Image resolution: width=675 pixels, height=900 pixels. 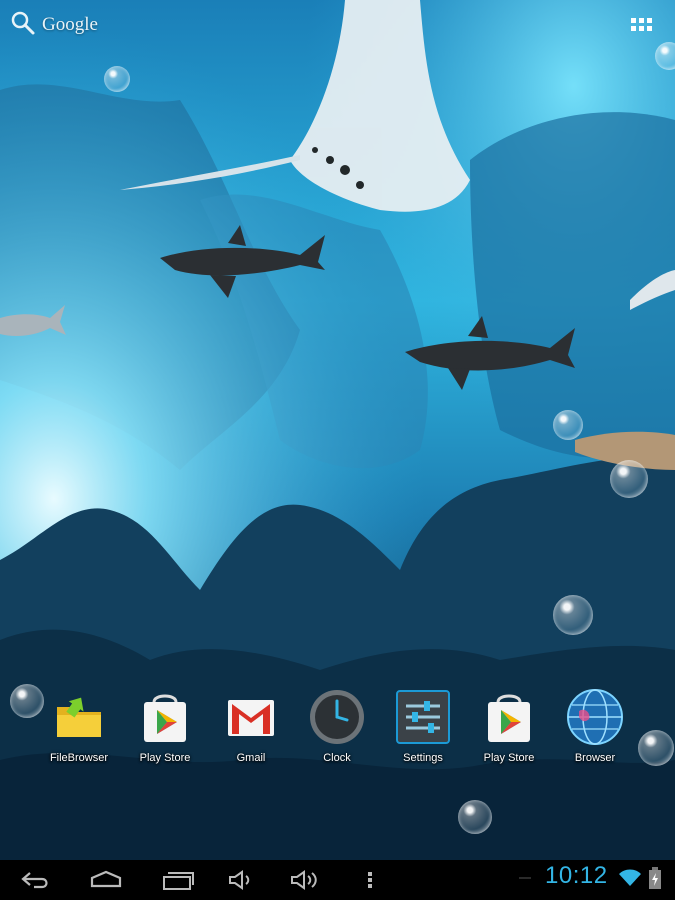 What do you see at coordinates (576, 875) in the screenshot?
I see `status-clock: 10:12` at bounding box center [576, 875].